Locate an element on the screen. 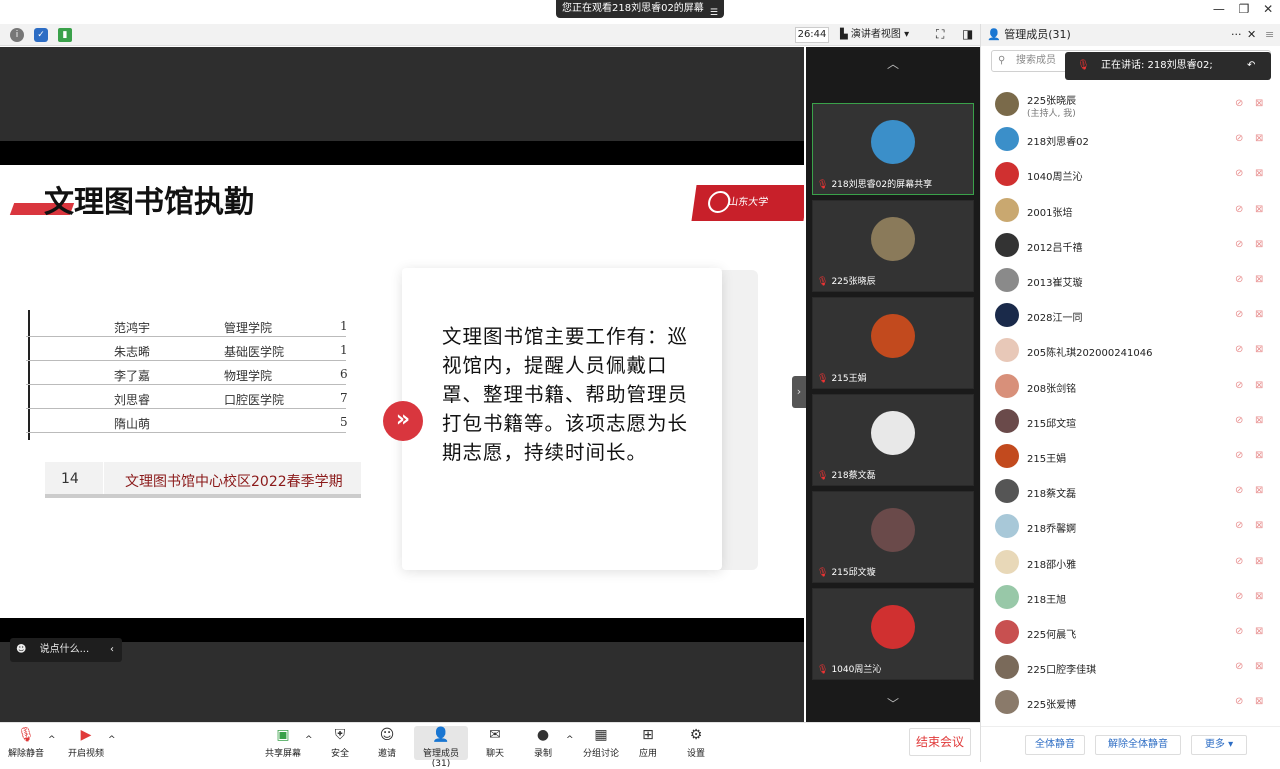 This screenshot has width=1280, height=769. invite-button: ☺ 邀请 is located at coordinates (387, 742).